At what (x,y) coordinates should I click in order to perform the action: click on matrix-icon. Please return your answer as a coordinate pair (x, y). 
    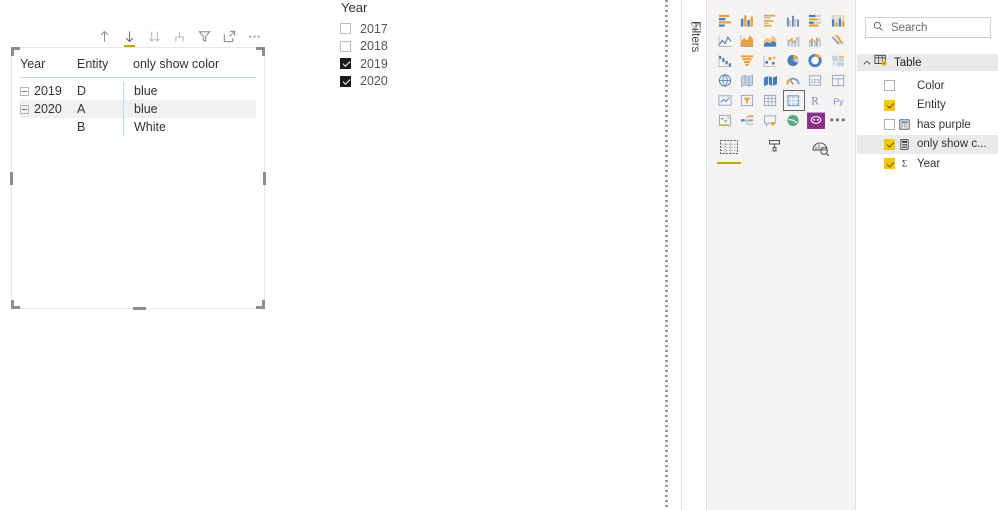
    Looking at the image, I should click on (793, 100).